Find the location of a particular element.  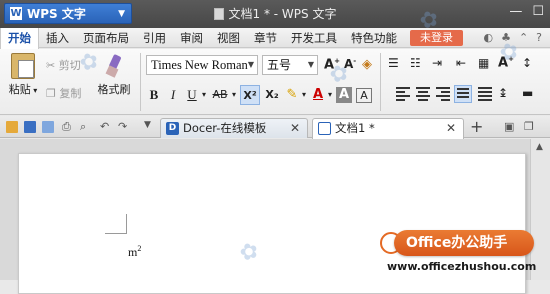

menu-item-developer: 开发工具 is located at coordinates (314, 38).